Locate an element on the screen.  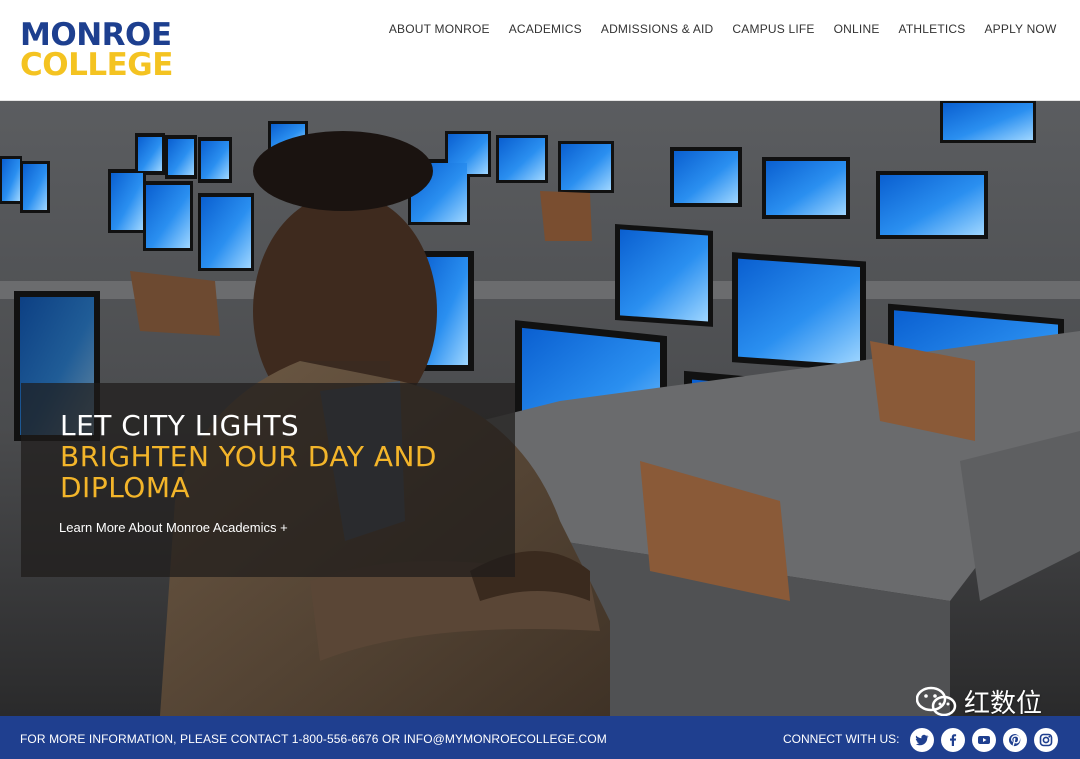
pinterest-icon is located at coordinates (1015, 740).